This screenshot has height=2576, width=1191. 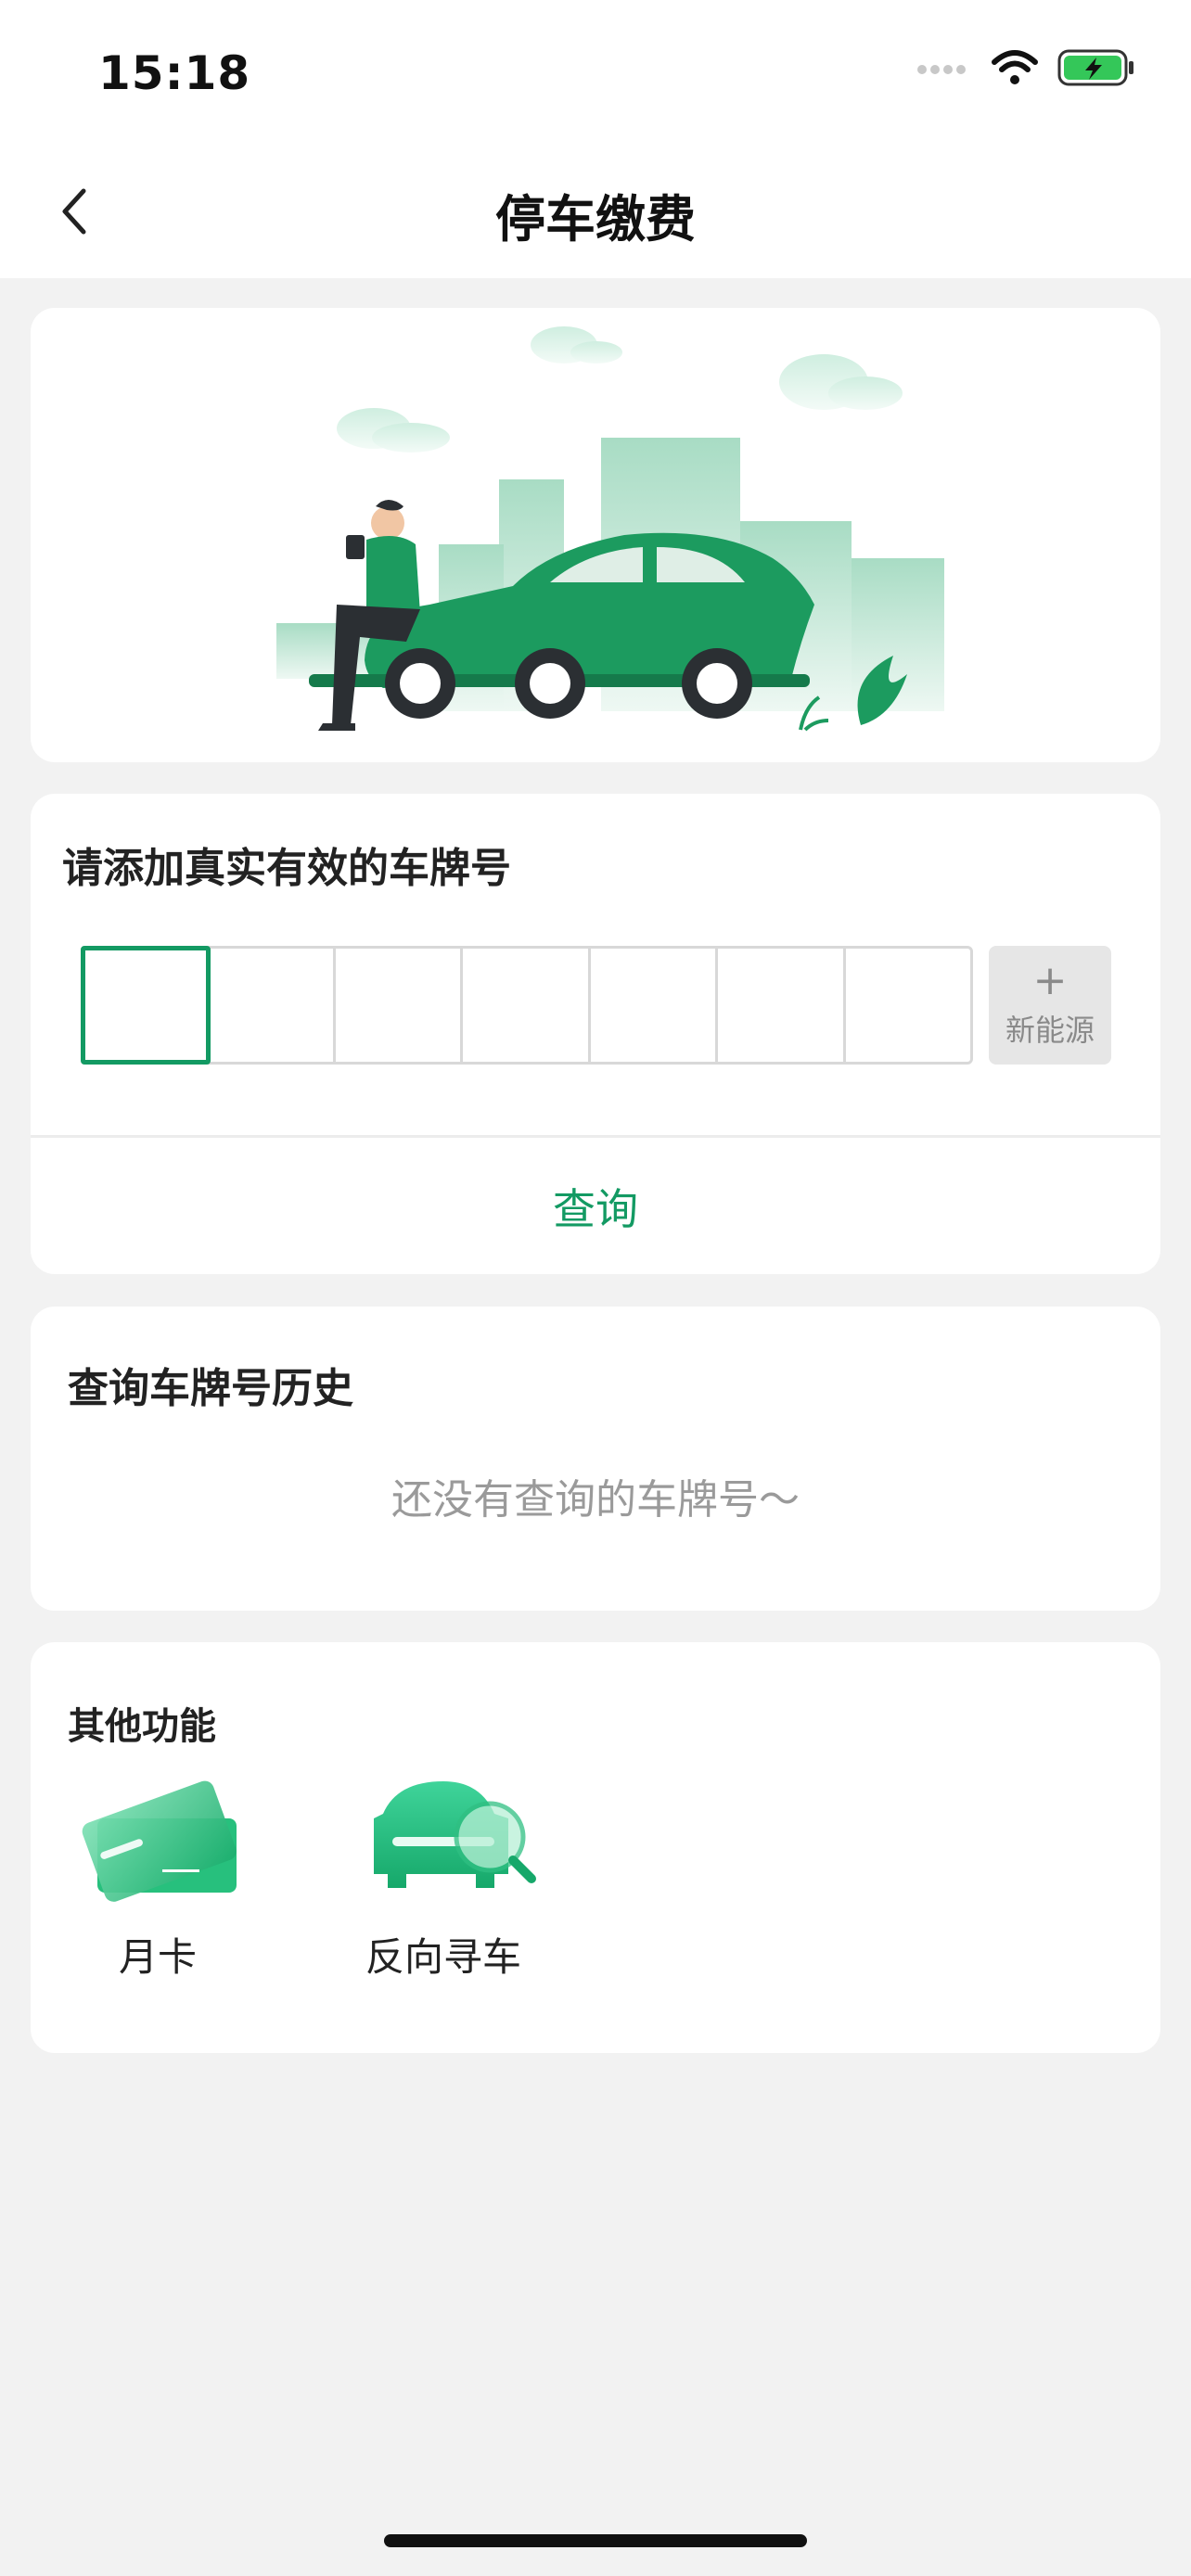 What do you see at coordinates (595, 74) in the screenshot?
I see `status-bar: 15:18` at bounding box center [595, 74].